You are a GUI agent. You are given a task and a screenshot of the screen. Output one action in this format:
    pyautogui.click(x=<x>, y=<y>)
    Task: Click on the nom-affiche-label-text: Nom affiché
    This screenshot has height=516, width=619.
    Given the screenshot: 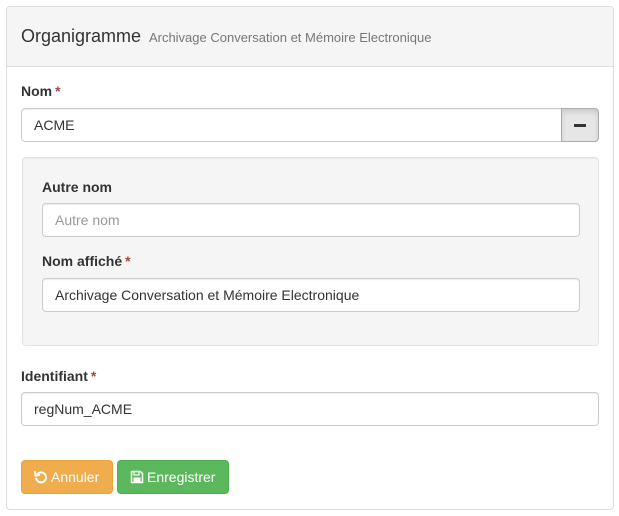 What is the action you would take?
    pyautogui.click(x=82, y=261)
    